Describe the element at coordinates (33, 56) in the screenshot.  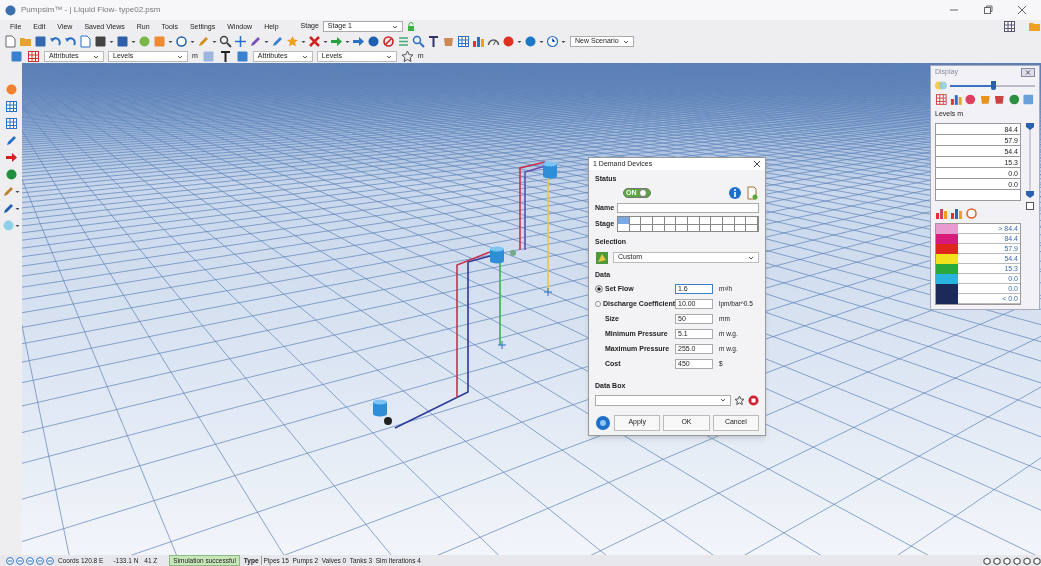
I see `color-table-icon` at that location.